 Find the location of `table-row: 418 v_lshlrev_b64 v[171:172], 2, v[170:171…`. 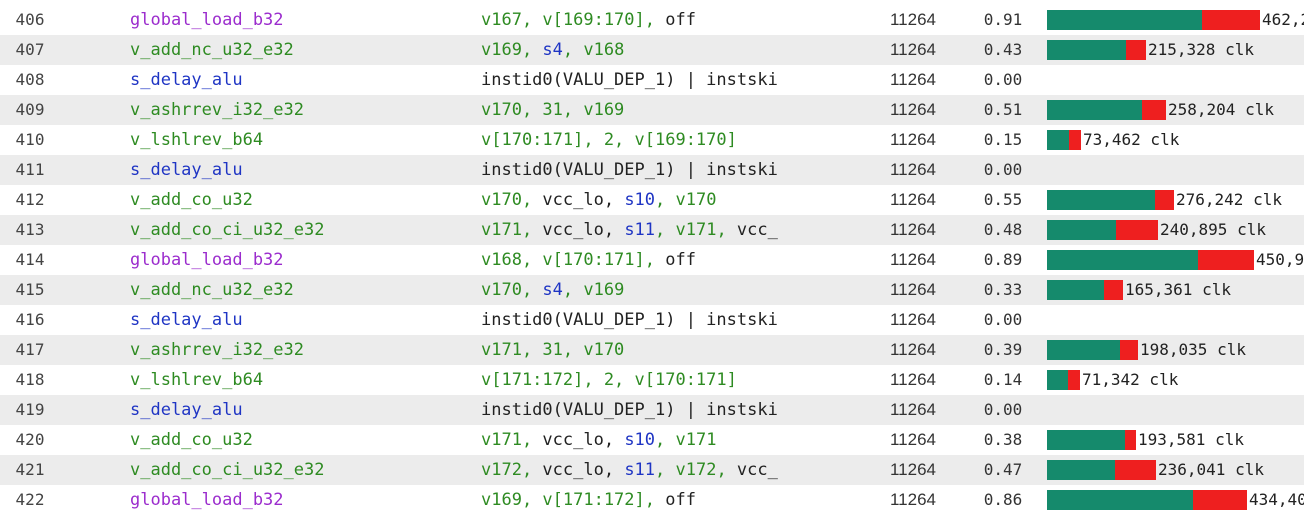

table-row: 418 v_lshlrev_b64 v[171:172], 2, v[170:171… is located at coordinates (652, 380).